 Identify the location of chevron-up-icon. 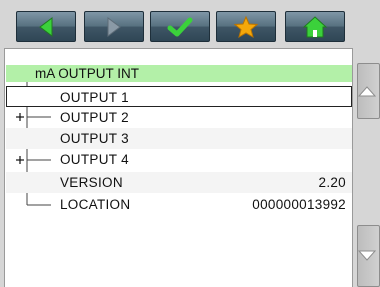
(367, 91).